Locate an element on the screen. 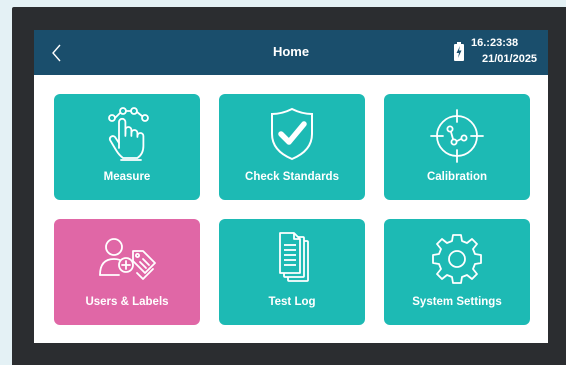  battery-charging-icon is located at coordinates (459, 51).